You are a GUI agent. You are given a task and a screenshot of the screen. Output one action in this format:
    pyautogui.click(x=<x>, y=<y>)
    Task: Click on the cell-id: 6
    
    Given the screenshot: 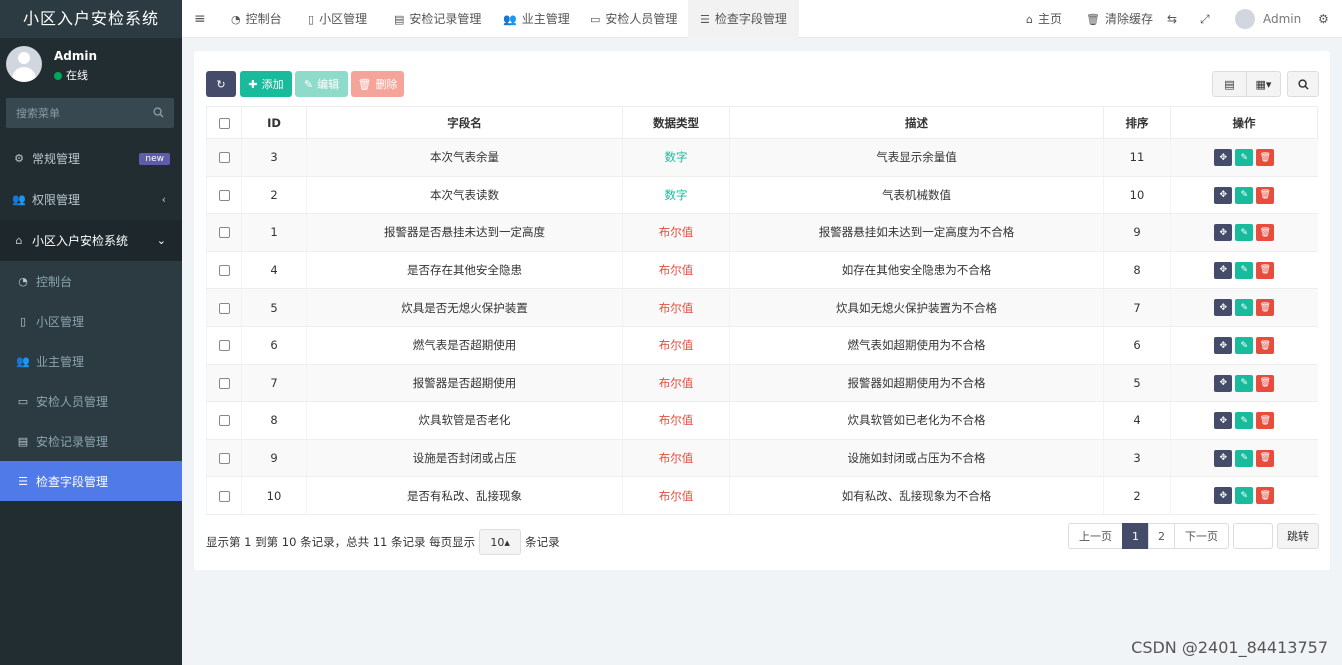 What is the action you would take?
    pyautogui.click(x=274, y=345)
    